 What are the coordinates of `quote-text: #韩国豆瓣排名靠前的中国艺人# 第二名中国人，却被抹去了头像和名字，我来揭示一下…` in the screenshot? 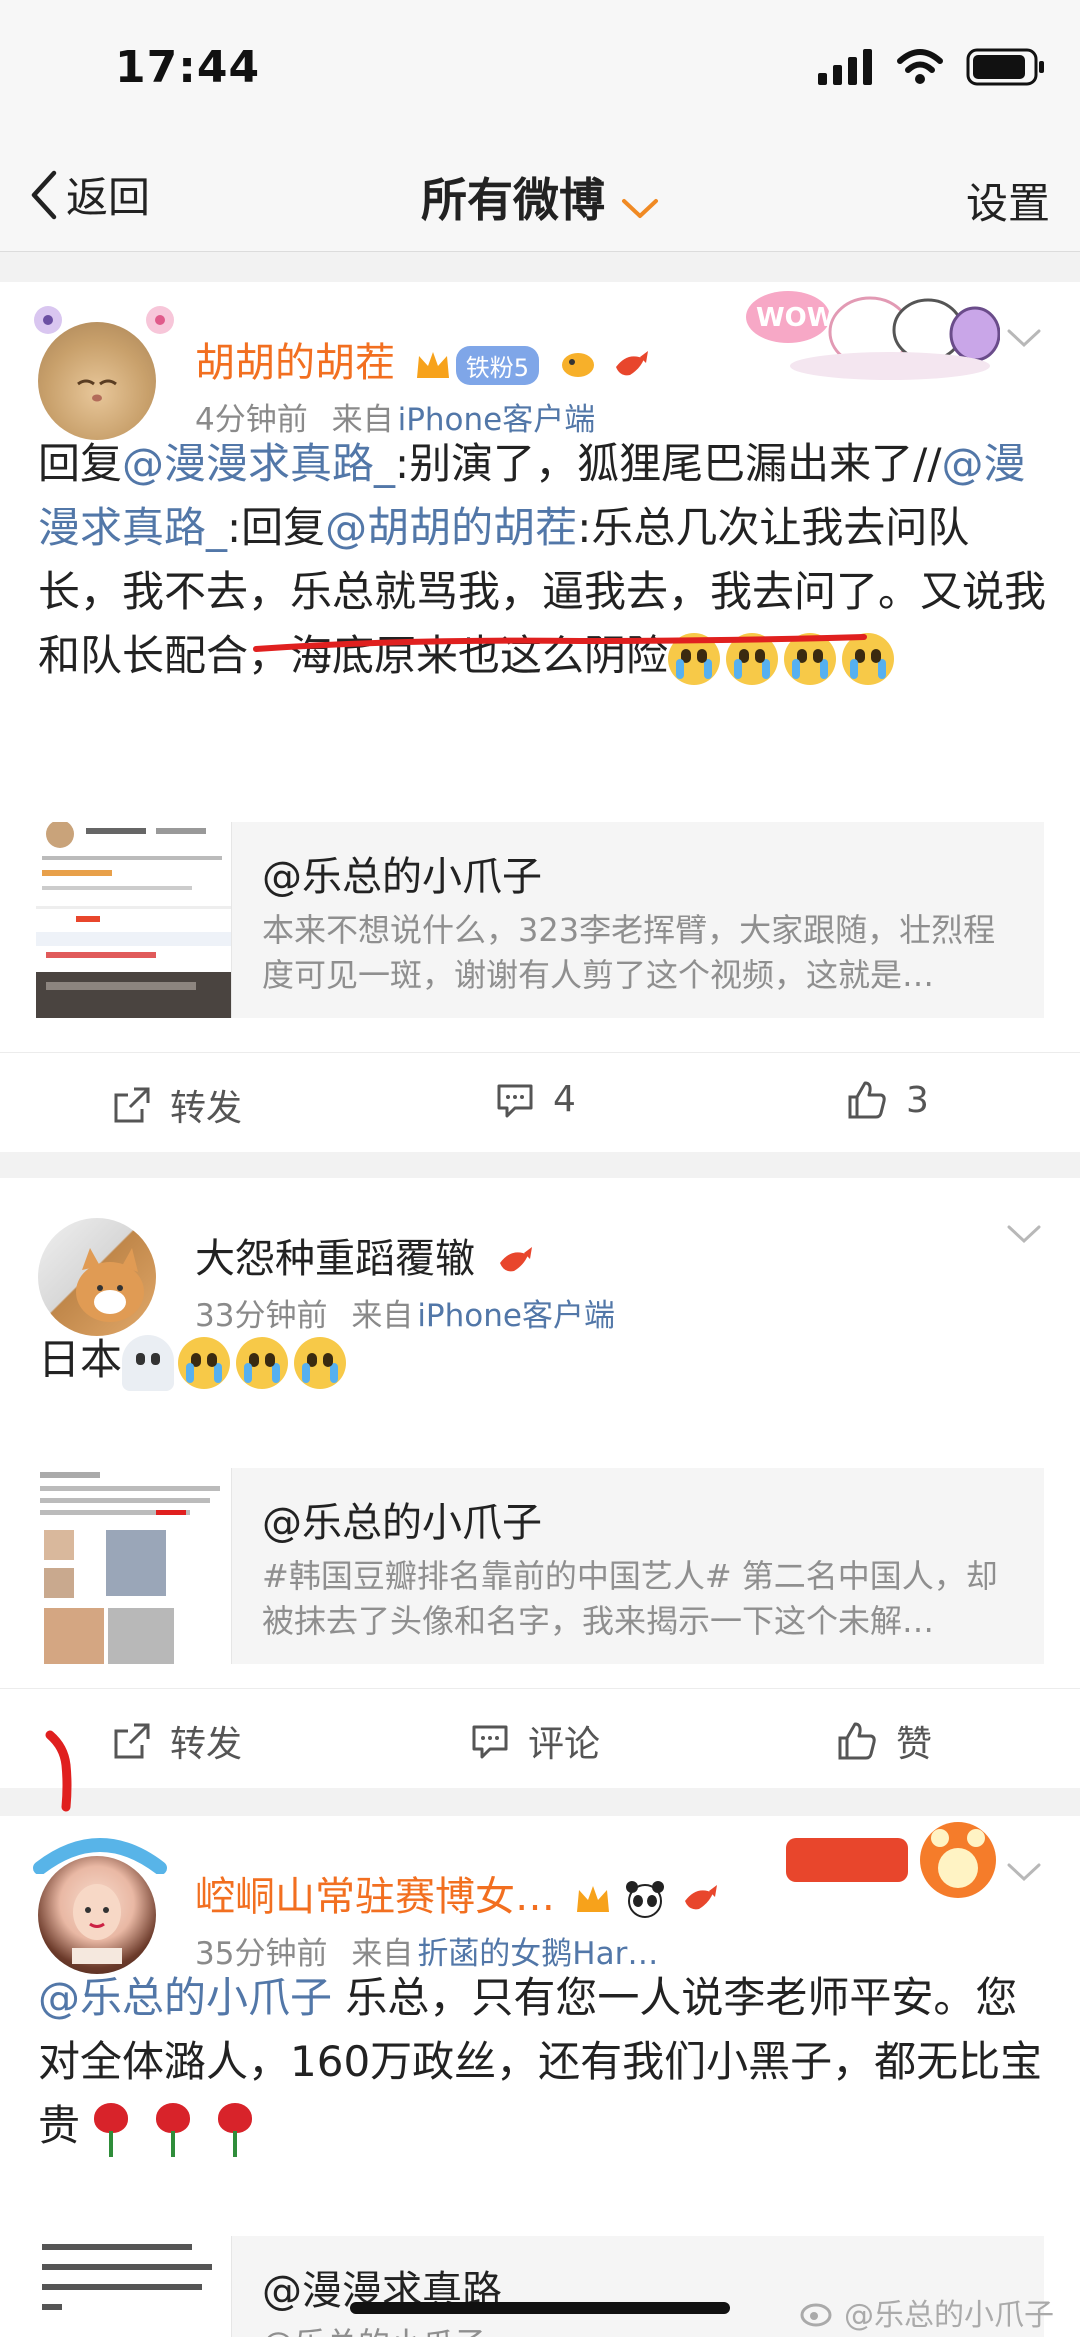 It's located at (630, 1598).